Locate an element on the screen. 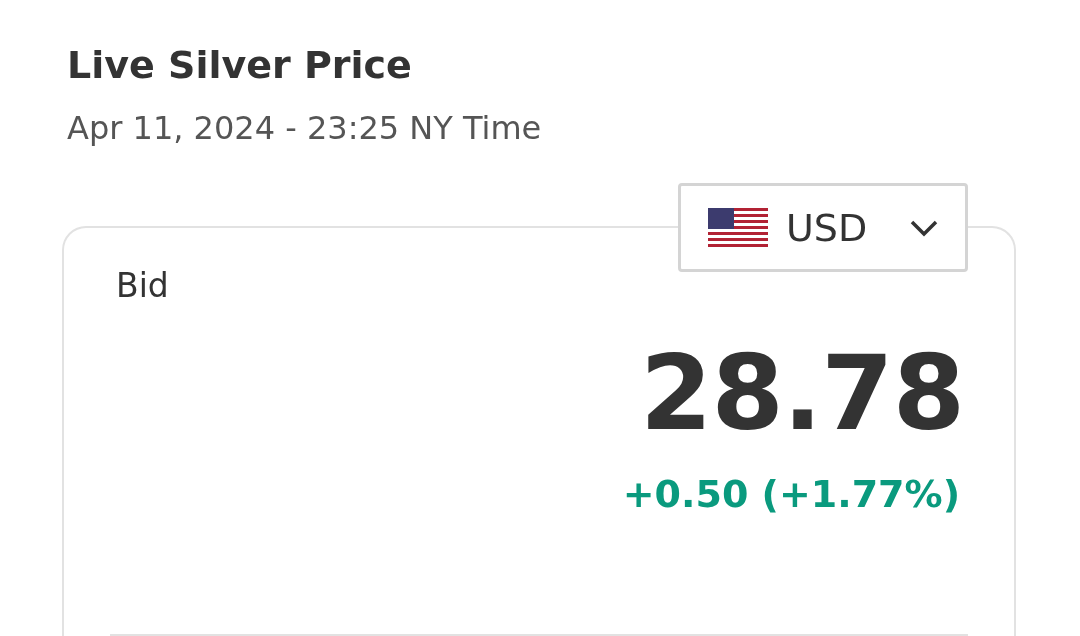 The height and width of the screenshot is (636, 1080). currency-dropdown: USD is located at coordinates (823, 227).